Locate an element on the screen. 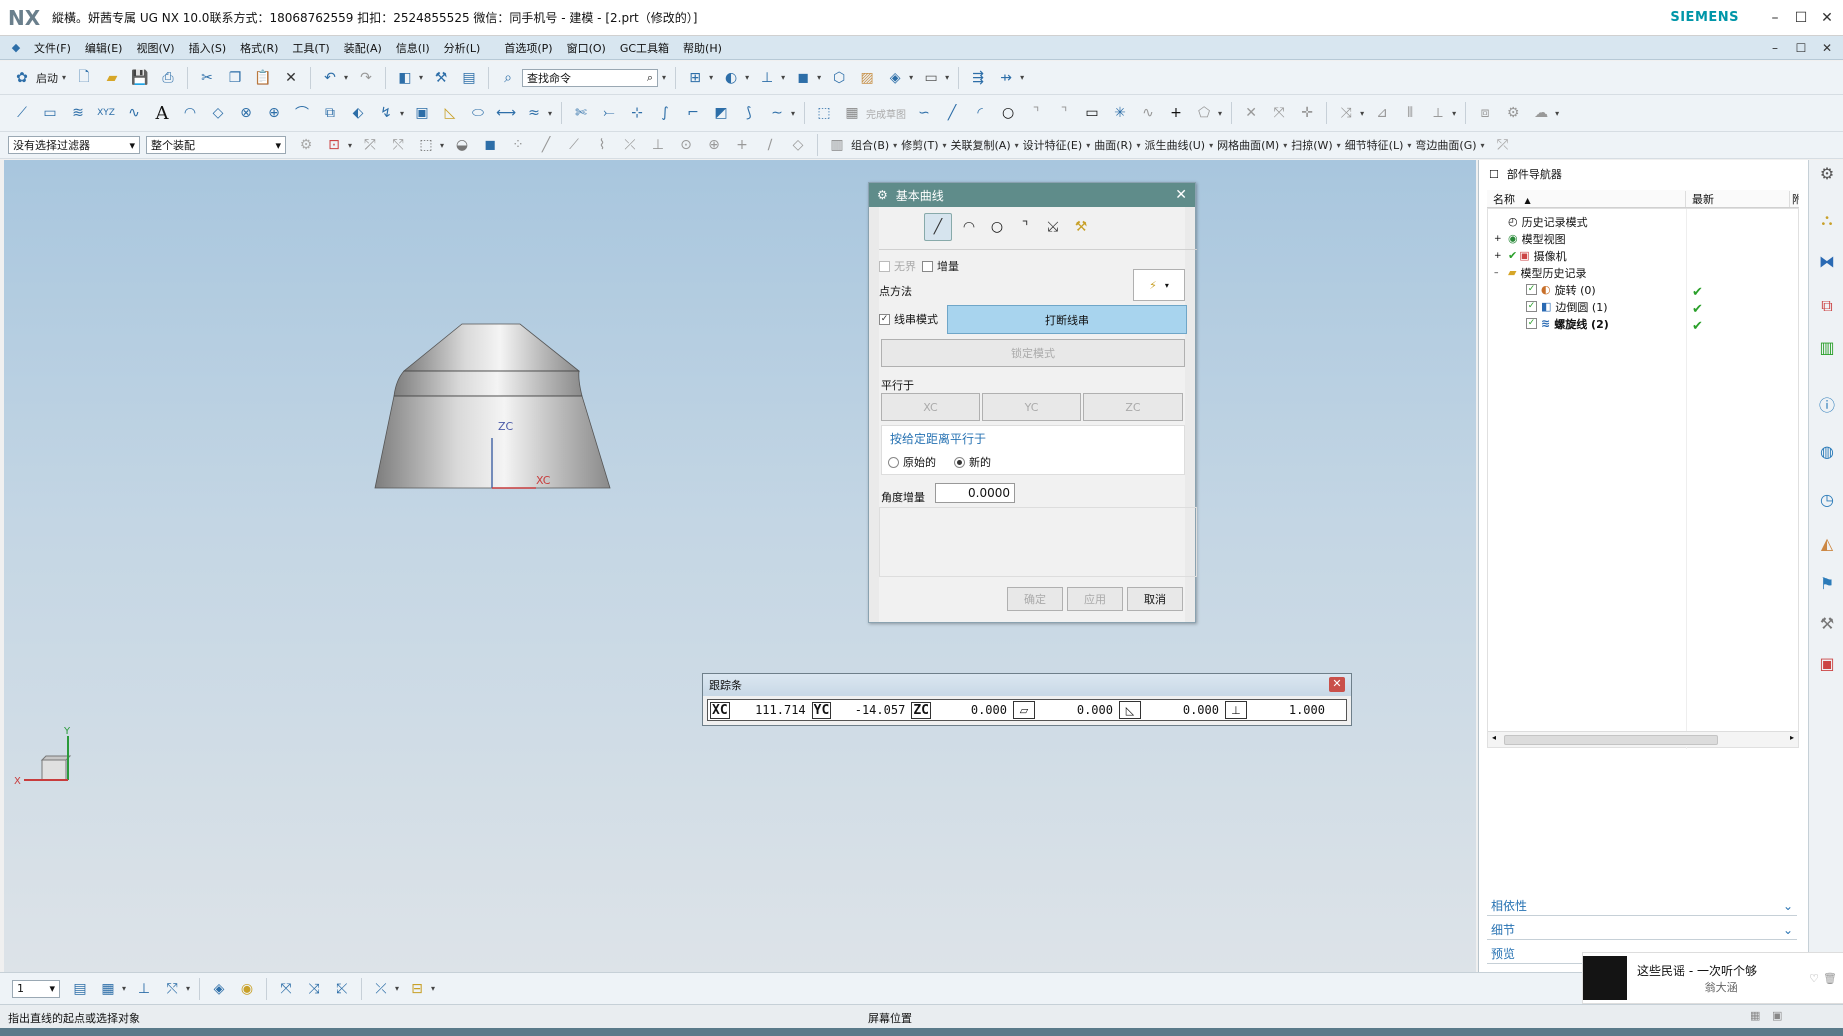 The height and width of the screenshot is (1036, 1843). open-folder-icon: ▰ is located at coordinates (112, 78).